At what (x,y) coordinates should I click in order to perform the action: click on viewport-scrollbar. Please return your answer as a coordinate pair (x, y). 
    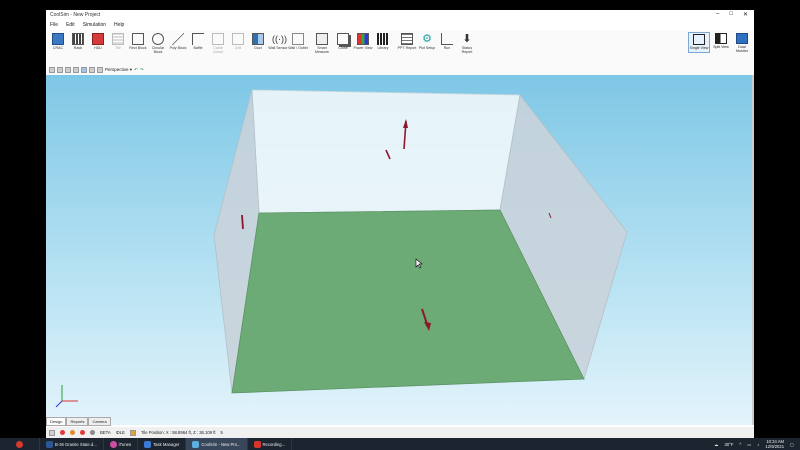
    Looking at the image, I should click on (753, 250).